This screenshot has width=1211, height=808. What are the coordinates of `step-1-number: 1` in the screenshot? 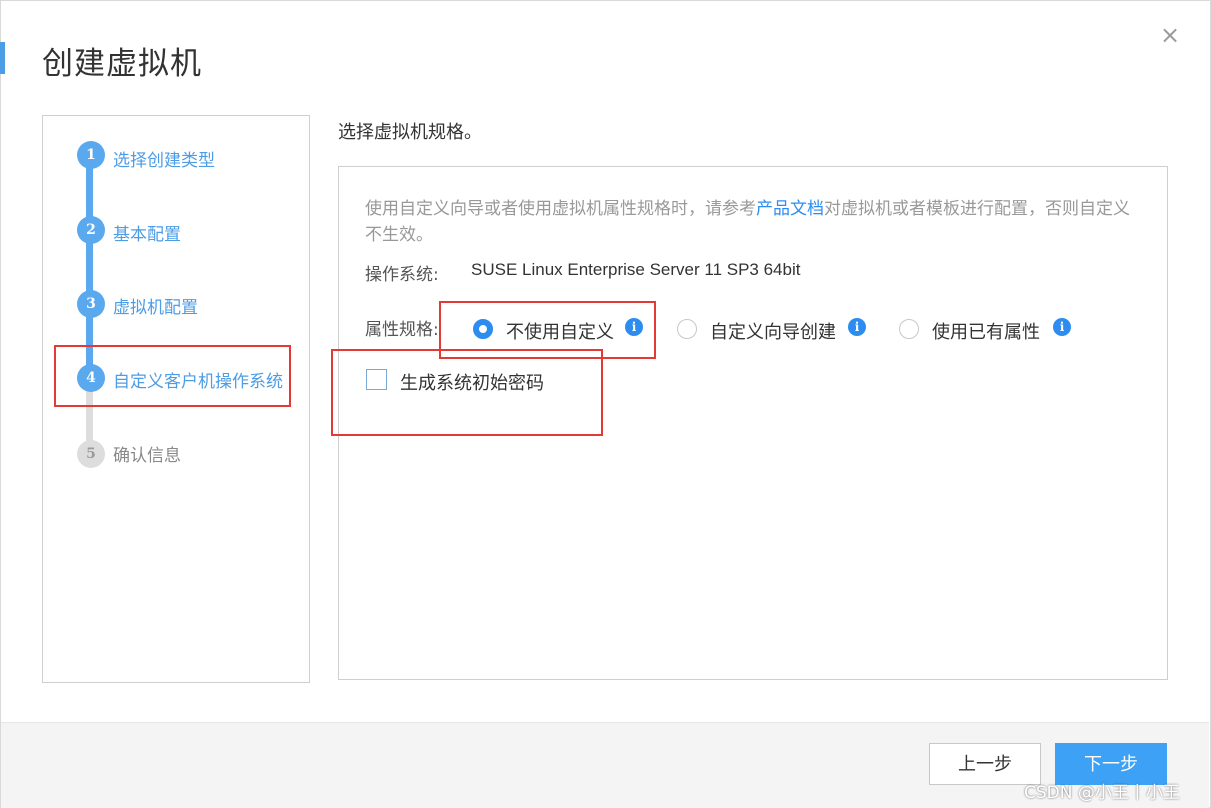 It's located at (91, 155).